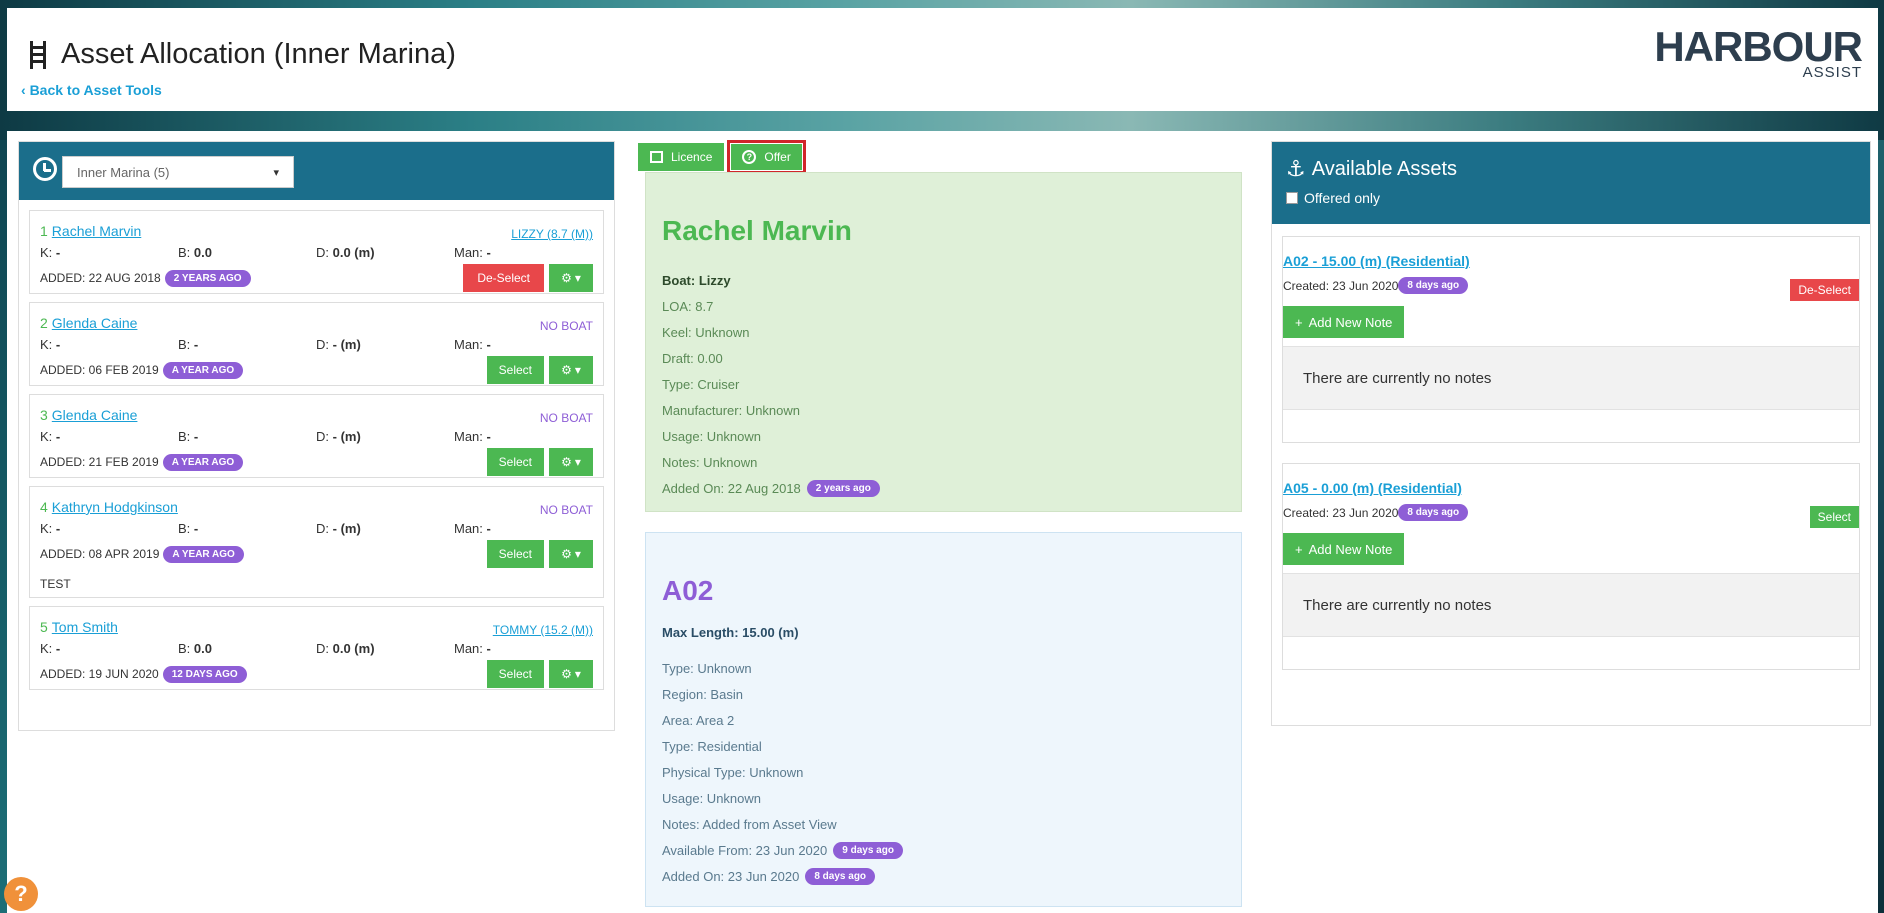 The image size is (1884, 913). What do you see at coordinates (276, 172) in the screenshot?
I see `chevron-down-icon: ▾` at bounding box center [276, 172].